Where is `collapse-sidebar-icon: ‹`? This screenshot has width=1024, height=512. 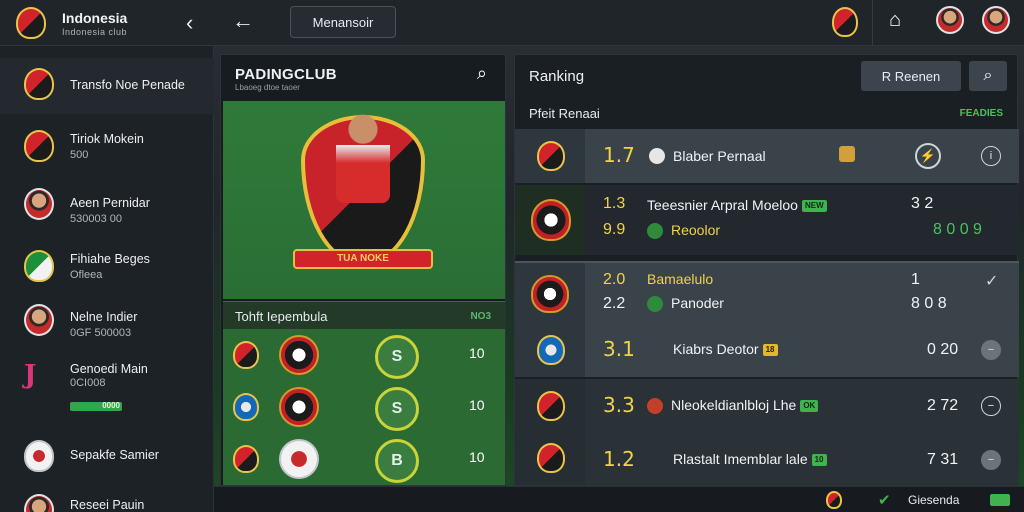
collapse-sidebar-icon: ‹ is located at coordinates (189, 23).